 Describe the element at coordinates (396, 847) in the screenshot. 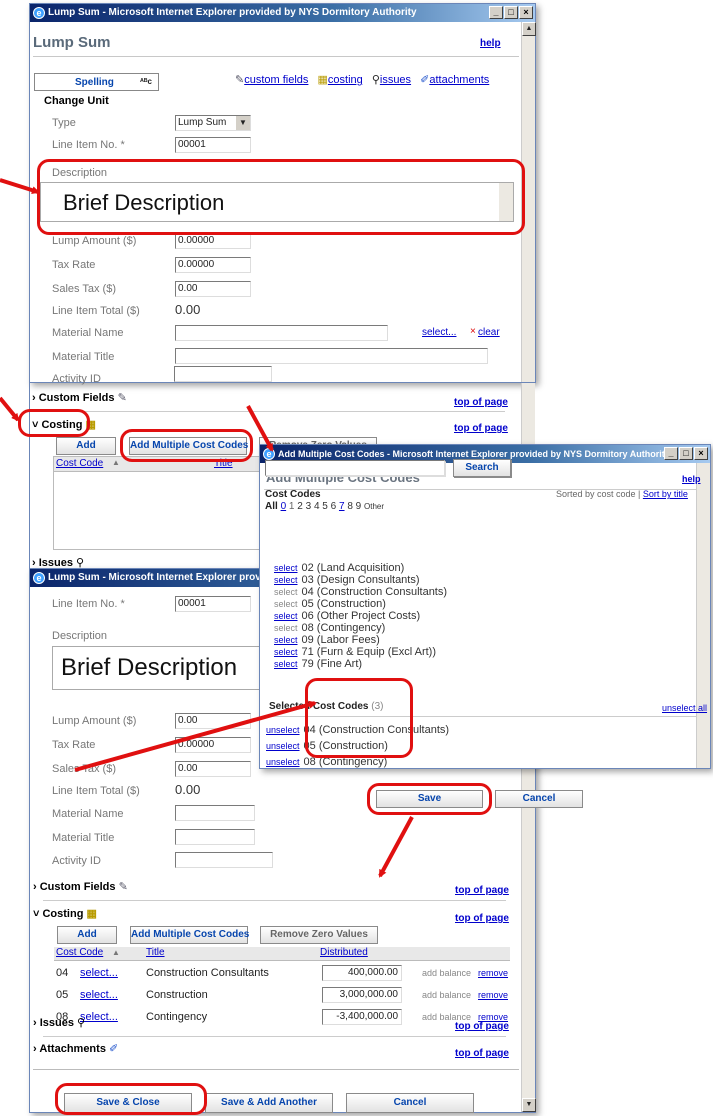

I see `arrow-save-to-distributed` at that location.